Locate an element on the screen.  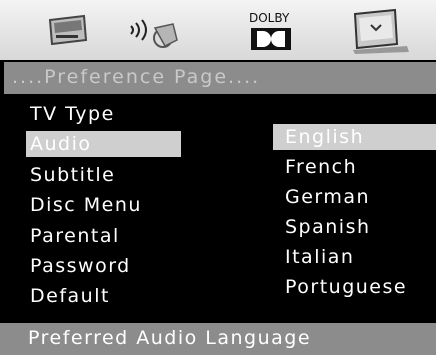
option-italian: Italian is located at coordinates (354, 257).